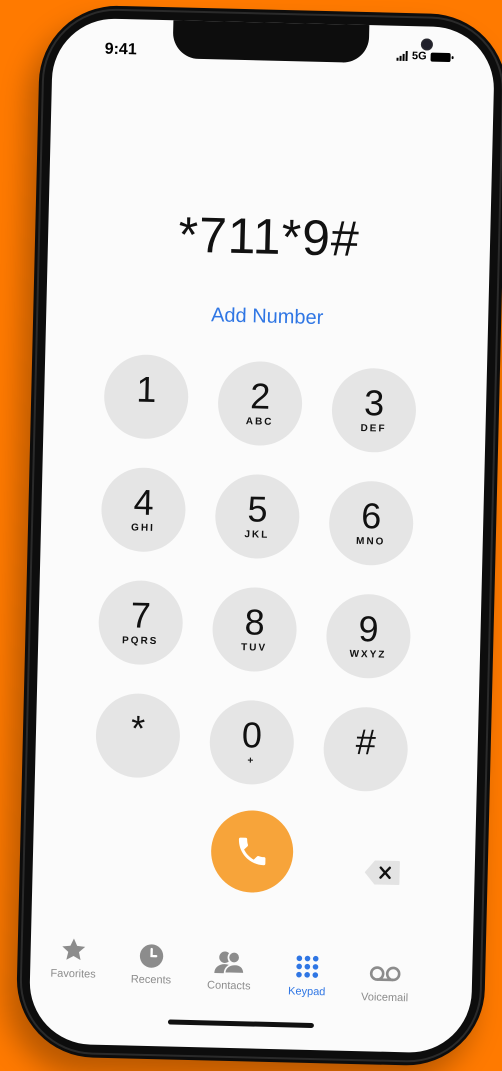 Image resolution: width=502 pixels, height=1071 pixels. Describe the element at coordinates (143, 528) in the screenshot. I see `key-letters: GHI` at that location.